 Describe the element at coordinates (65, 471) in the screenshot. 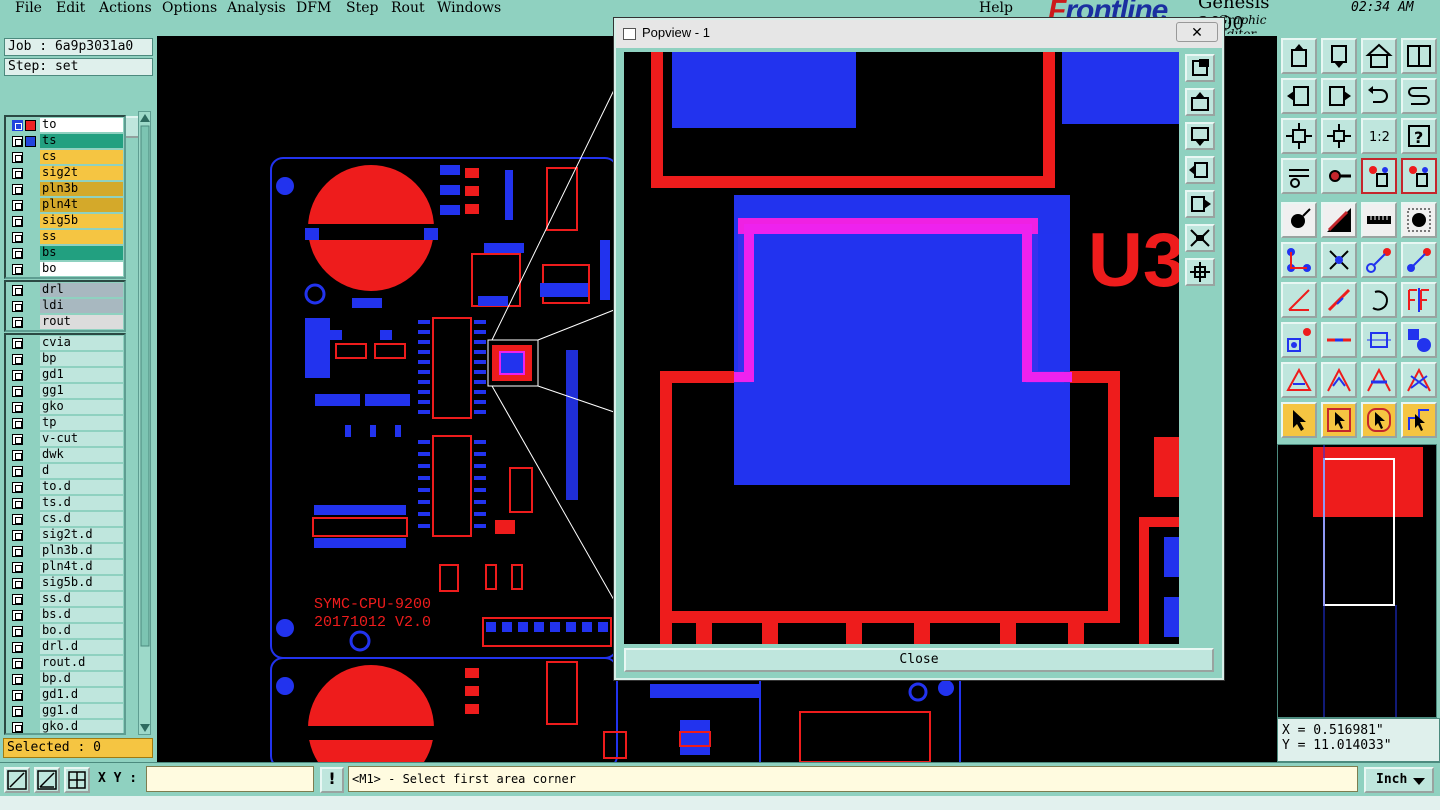

I see `layer-row: d` at that location.